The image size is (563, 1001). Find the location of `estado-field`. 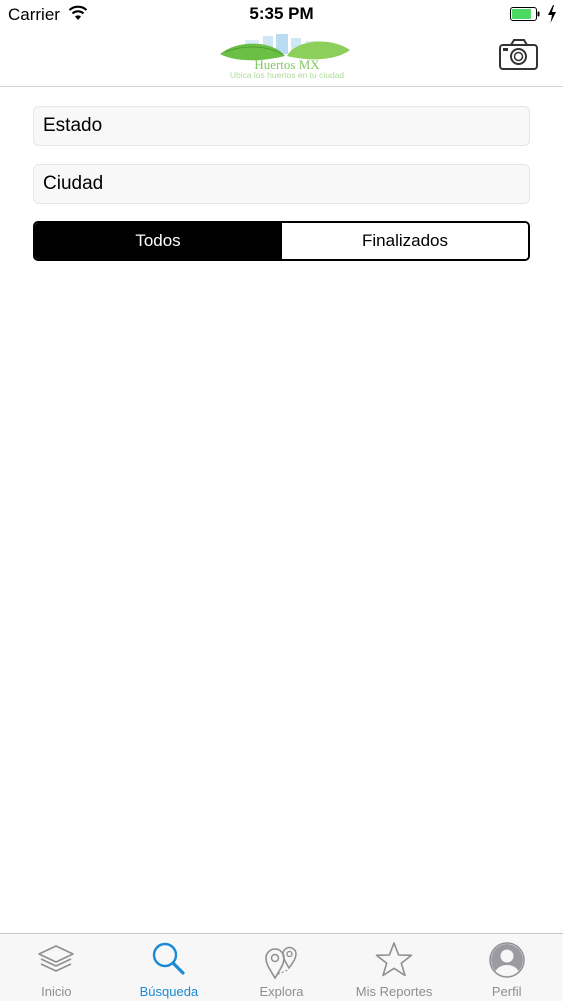

estado-field is located at coordinates (281, 126).